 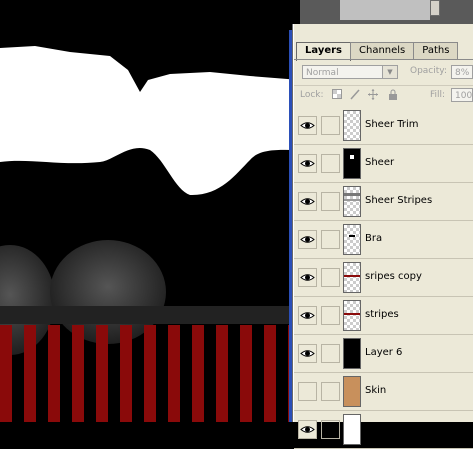 What do you see at coordinates (392, 124) in the screenshot?
I see `layer-name: Sheer Trim` at bounding box center [392, 124].